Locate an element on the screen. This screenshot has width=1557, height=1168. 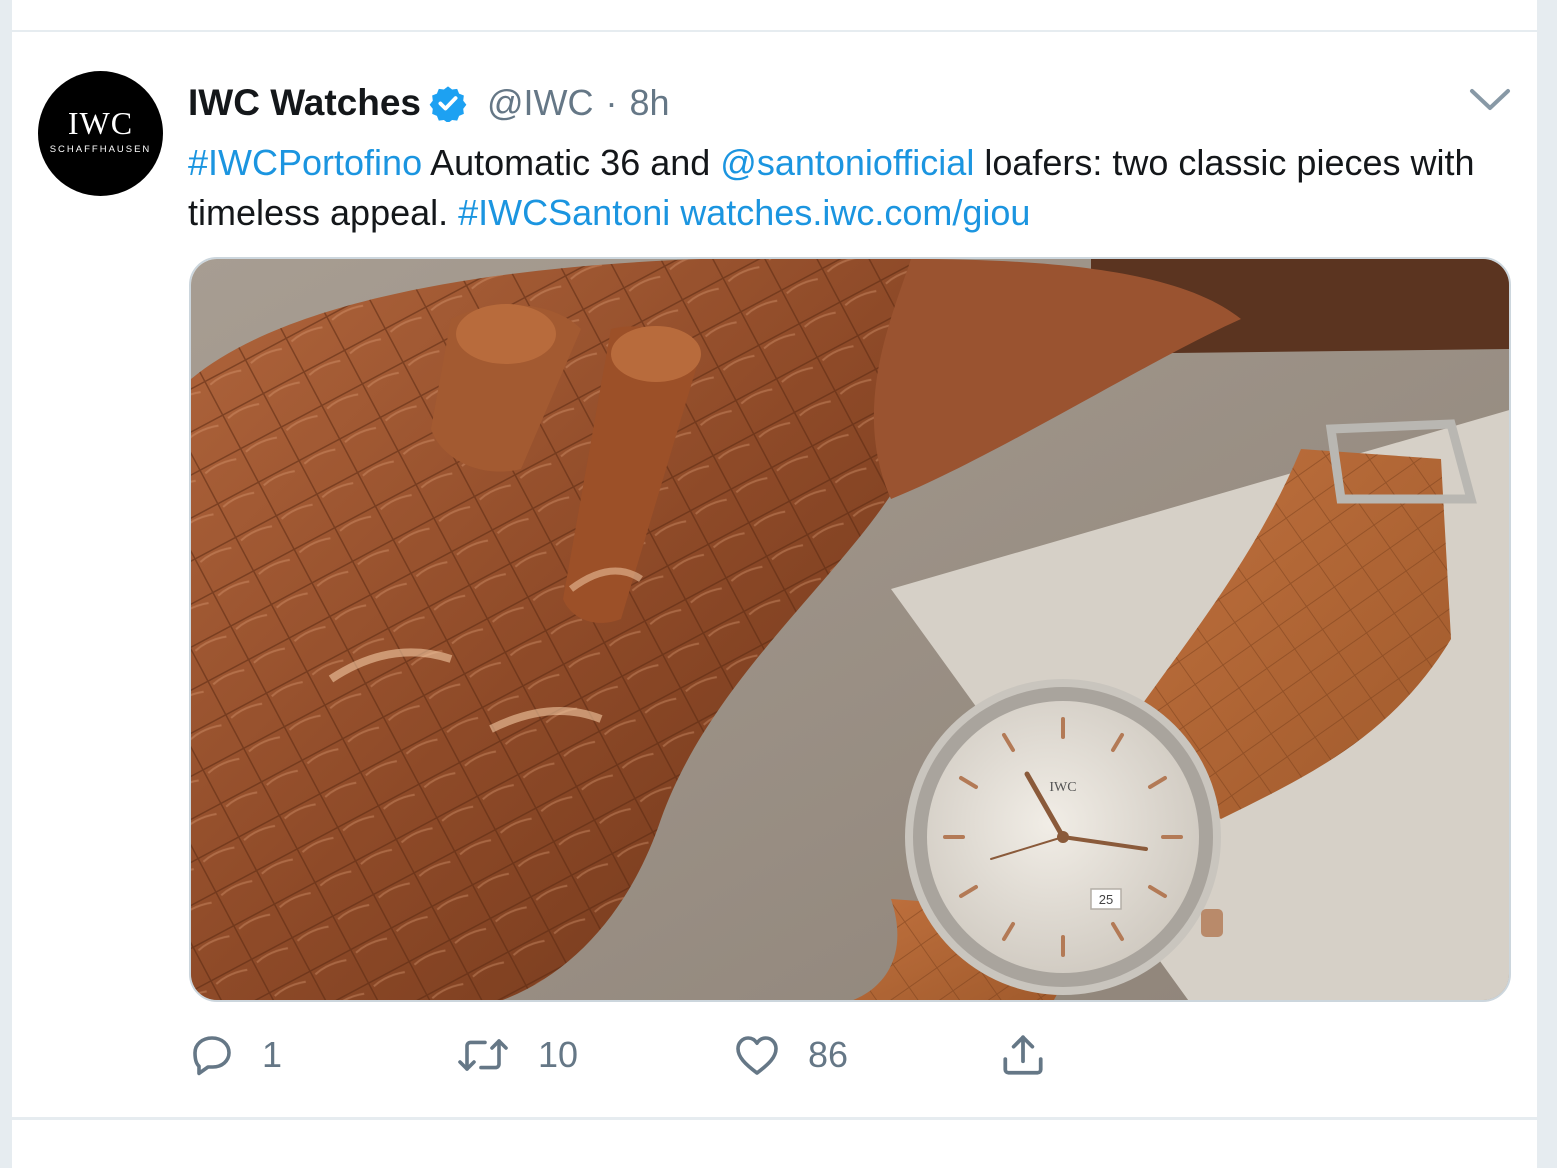
share-button is located at coordinates (1023, 1055).